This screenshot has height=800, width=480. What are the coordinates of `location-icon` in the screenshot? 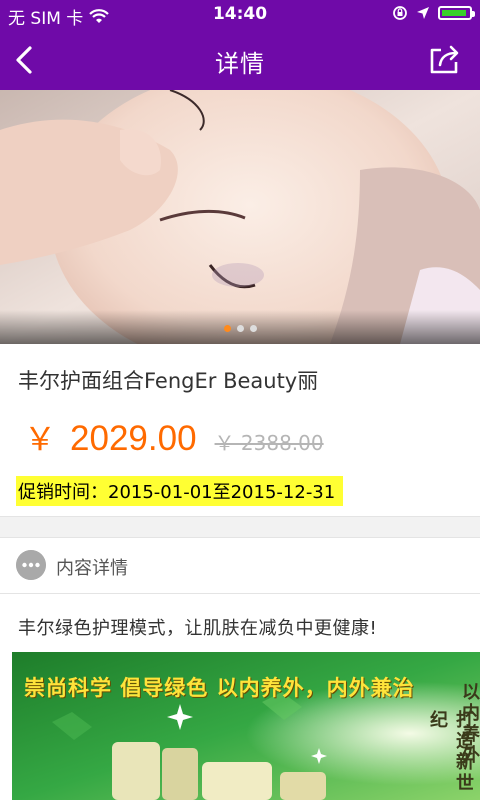 It's located at (423, 13).